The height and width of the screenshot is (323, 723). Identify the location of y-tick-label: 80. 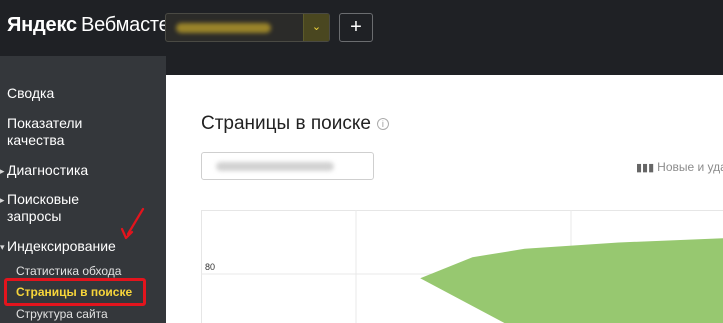
(210, 267).